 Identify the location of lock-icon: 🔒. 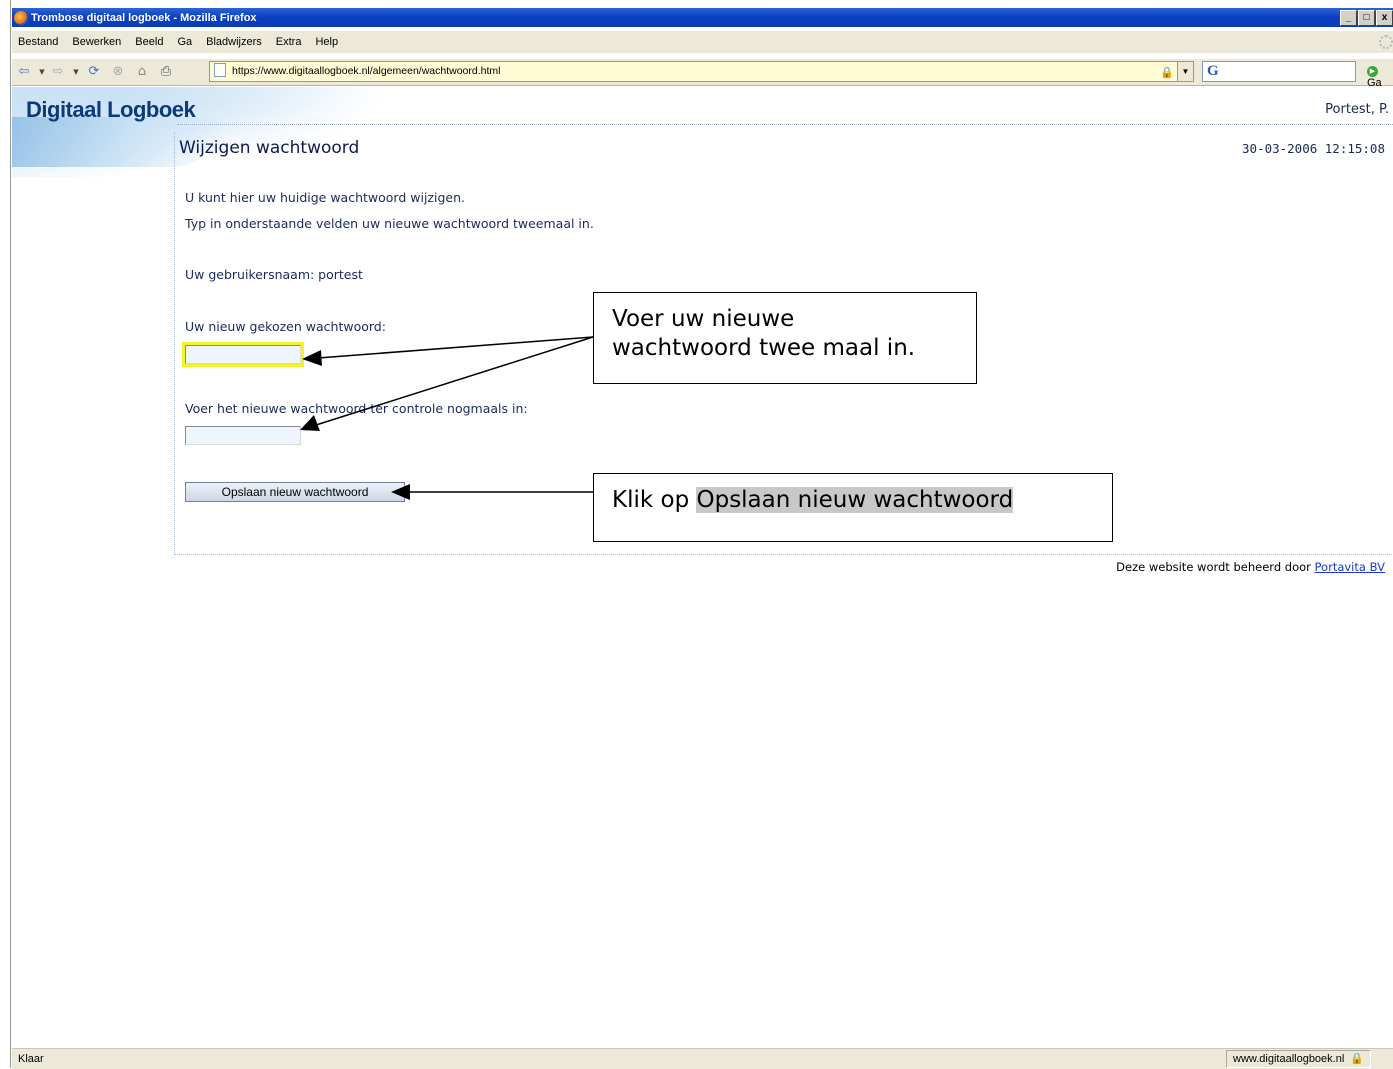
(1167, 73).